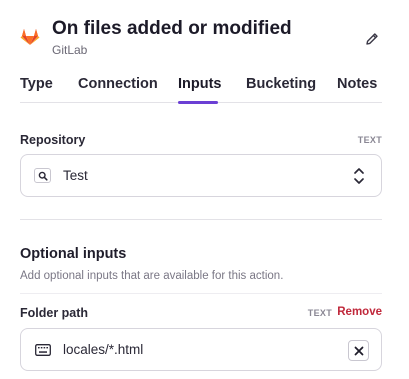 This screenshot has height=379, width=409. I want to click on tab-bar: Type Connection Inputs Bucketing Notes, so click(201, 87).